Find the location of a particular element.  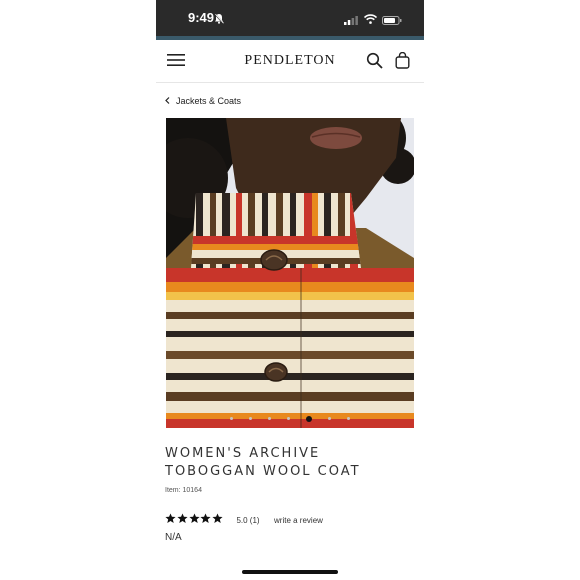

wifi-icon is located at coordinates (370, 20).